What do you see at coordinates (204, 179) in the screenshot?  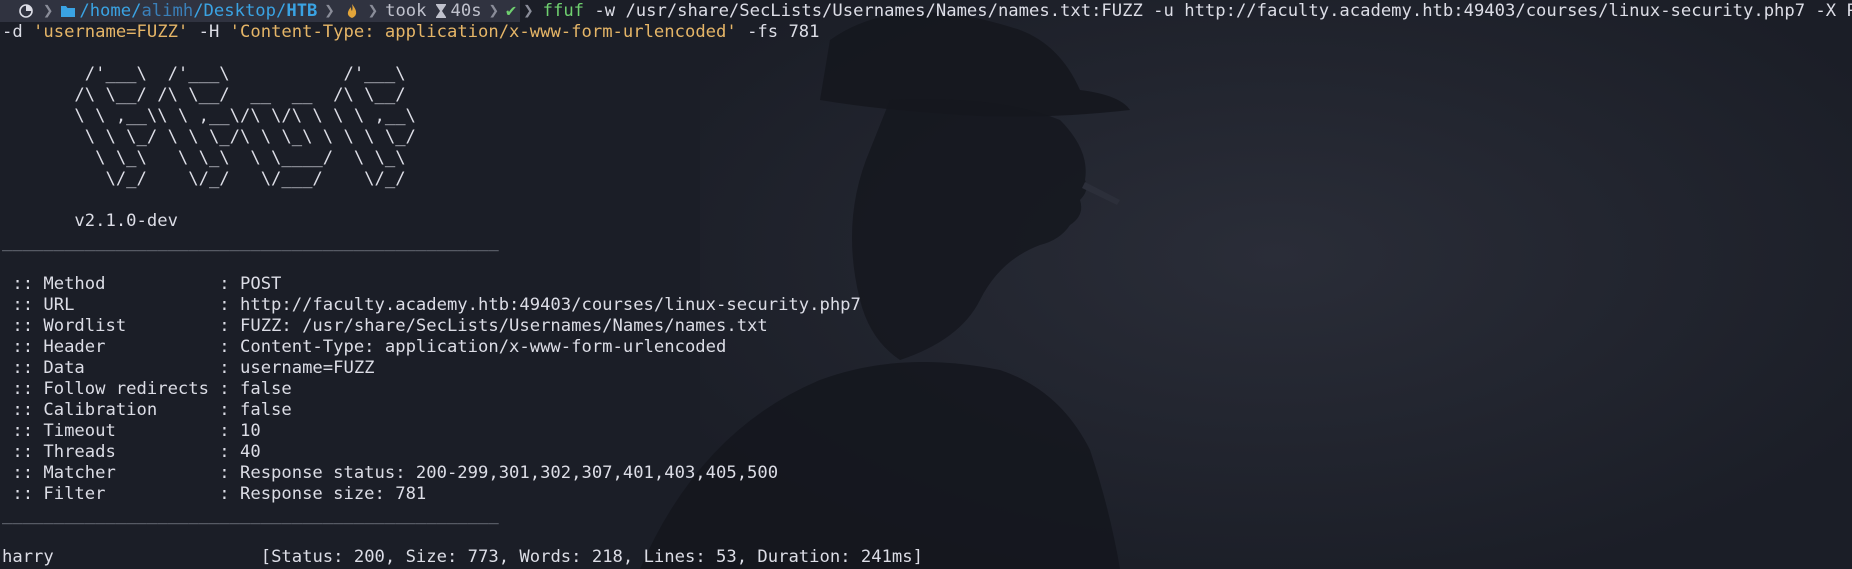 I see `banner-ascii-line: \/_/ \/_/ \/___/ \/_/` at bounding box center [204, 179].